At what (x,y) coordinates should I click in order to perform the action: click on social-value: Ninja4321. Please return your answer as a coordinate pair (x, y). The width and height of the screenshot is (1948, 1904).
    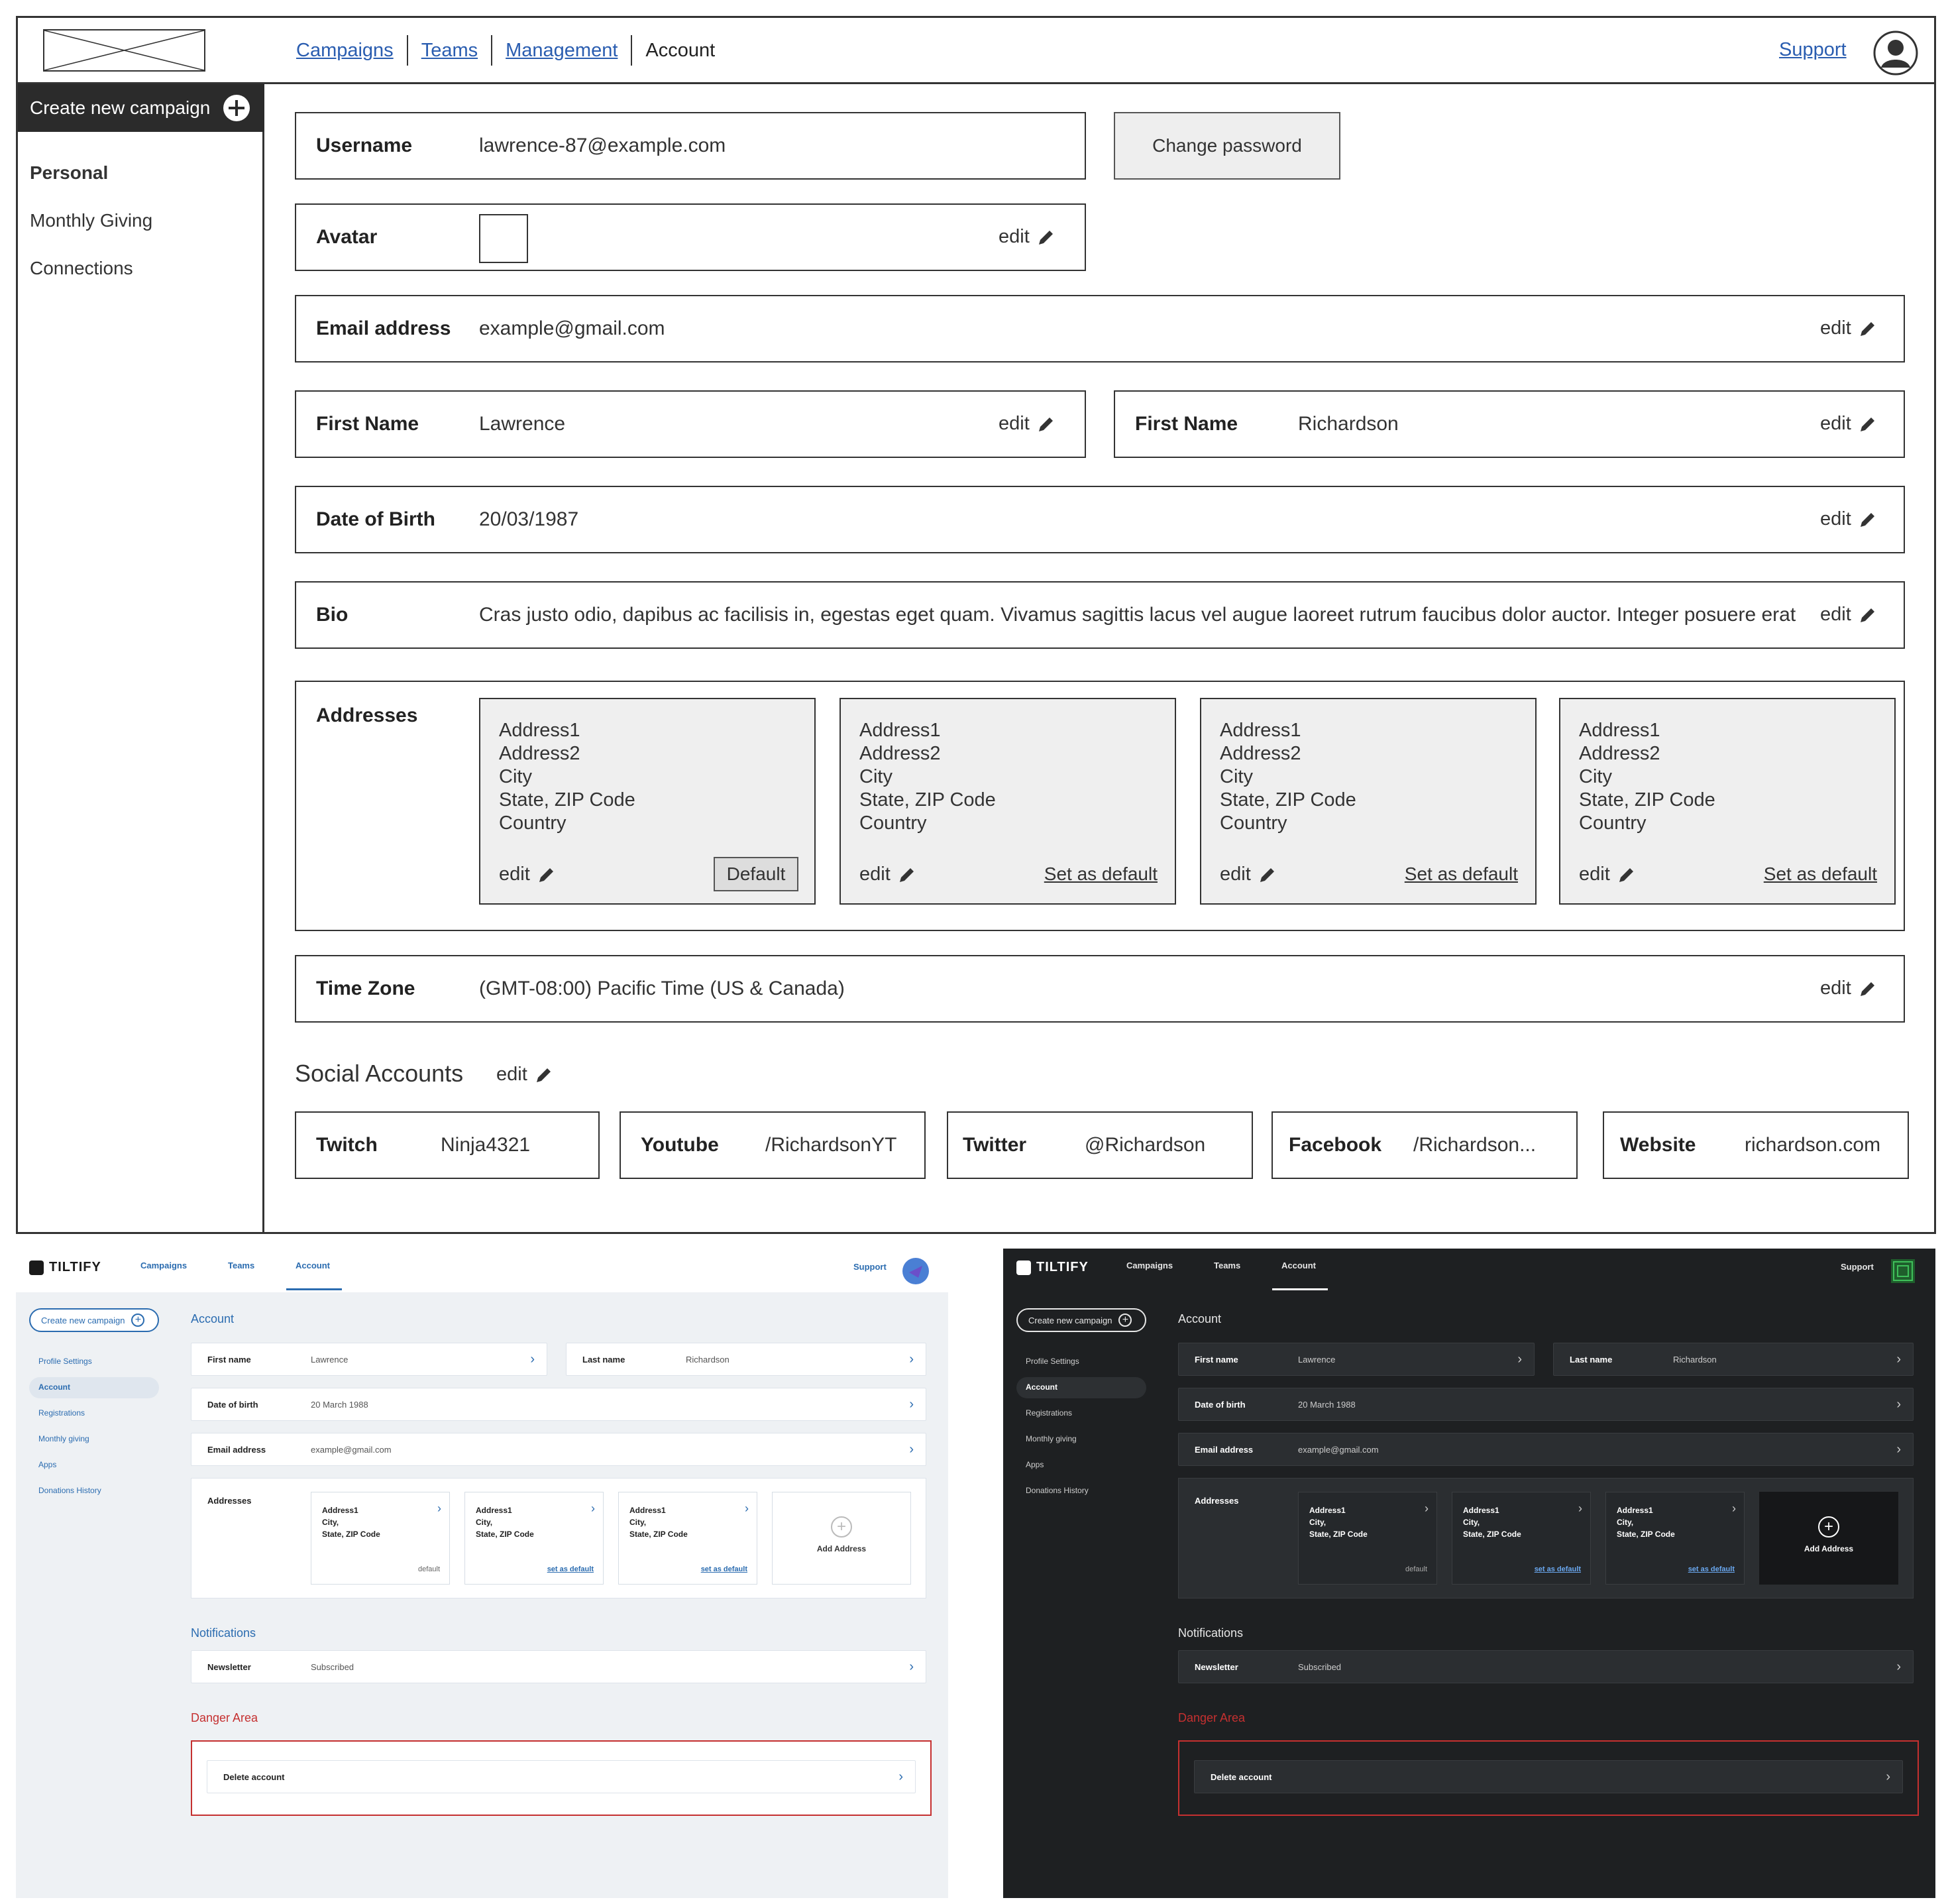
    Looking at the image, I should click on (486, 1145).